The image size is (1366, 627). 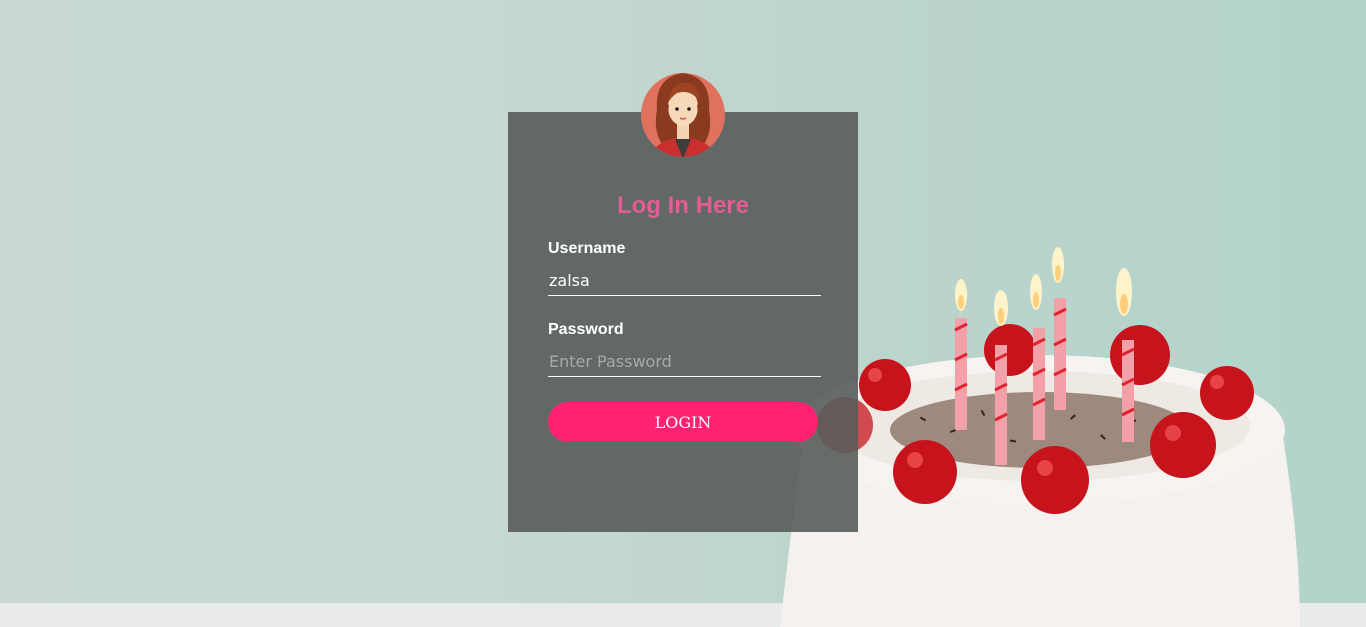 I want to click on username-label: Username, so click(x=587, y=248).